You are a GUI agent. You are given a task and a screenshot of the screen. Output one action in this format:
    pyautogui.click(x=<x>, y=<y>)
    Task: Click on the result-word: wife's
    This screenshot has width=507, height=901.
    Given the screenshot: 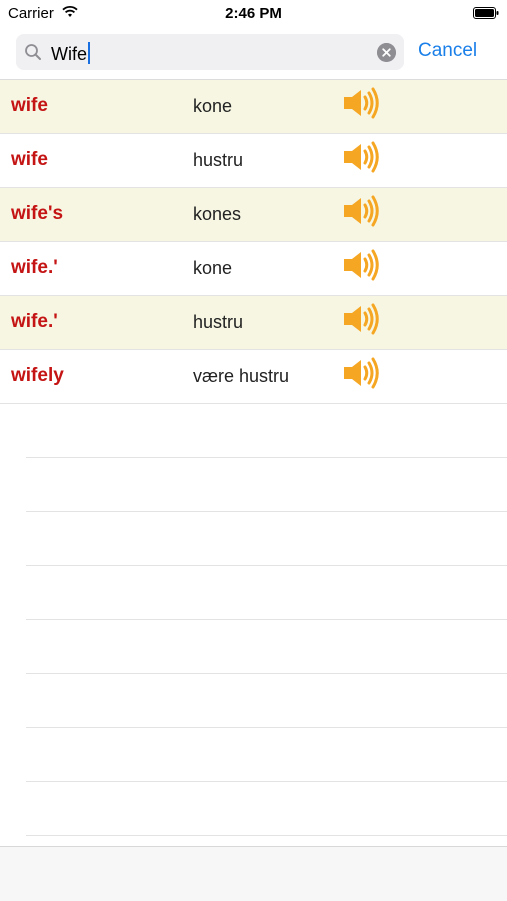 What is the action you would take?
    pyautogui.click(x=37, y=213)
    